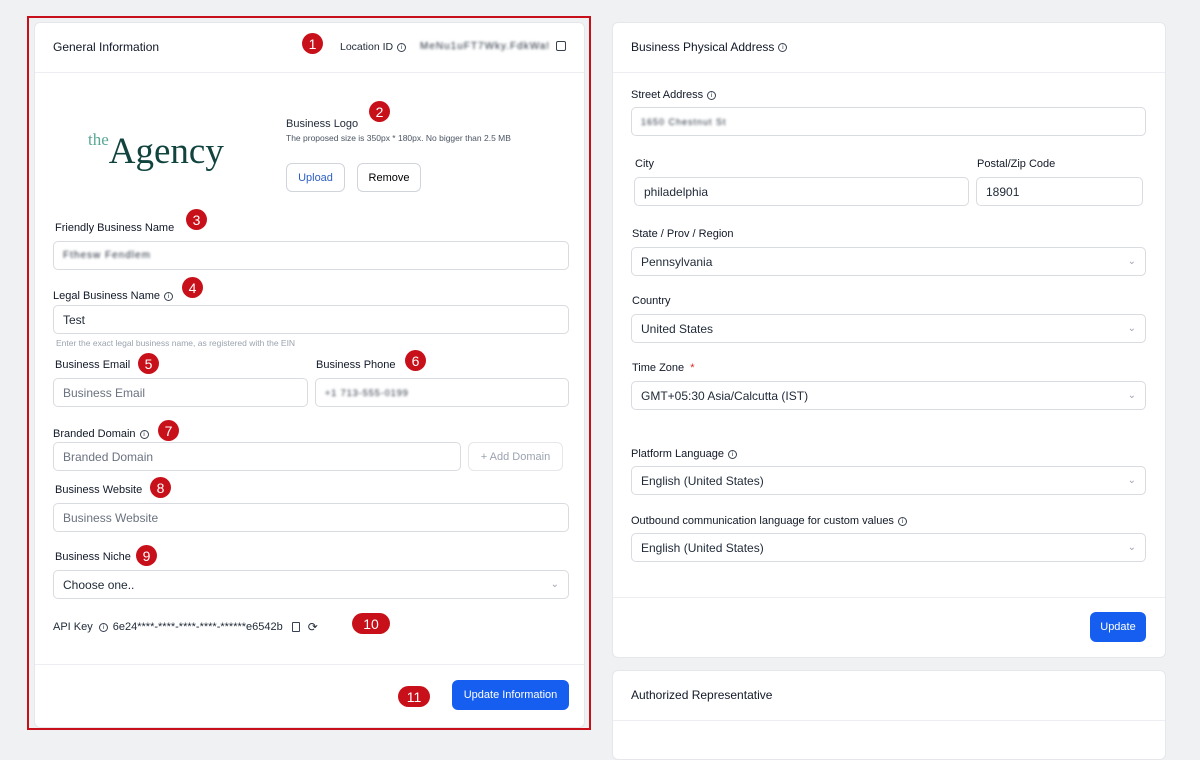  Describe the element at coordinates (313, 627) in the screenshot. I see `refresh-icon: ⟳` at that location.